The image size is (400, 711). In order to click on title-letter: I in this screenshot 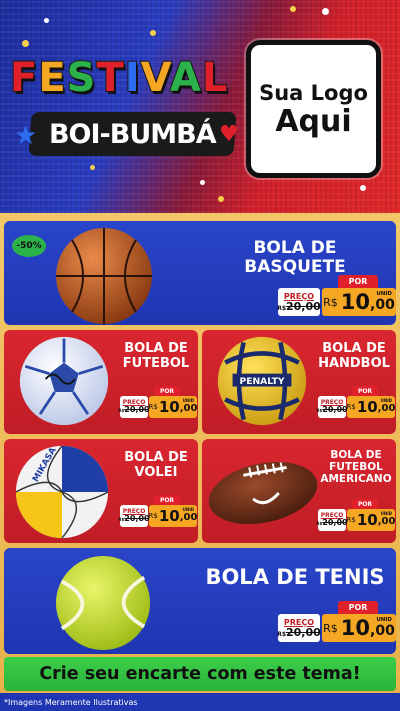, I will do `click(132, 78)`.